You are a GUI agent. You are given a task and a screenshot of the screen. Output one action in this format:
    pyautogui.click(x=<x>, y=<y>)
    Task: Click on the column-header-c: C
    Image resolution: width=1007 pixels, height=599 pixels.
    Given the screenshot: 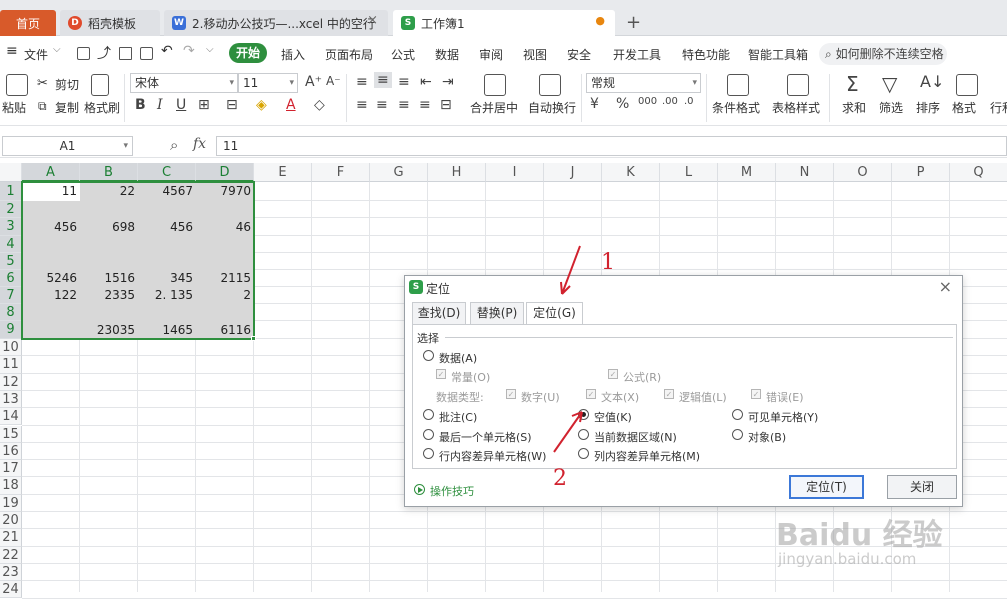 What is the action you would take?
    pyautogui.click(x=167, y=172)
    